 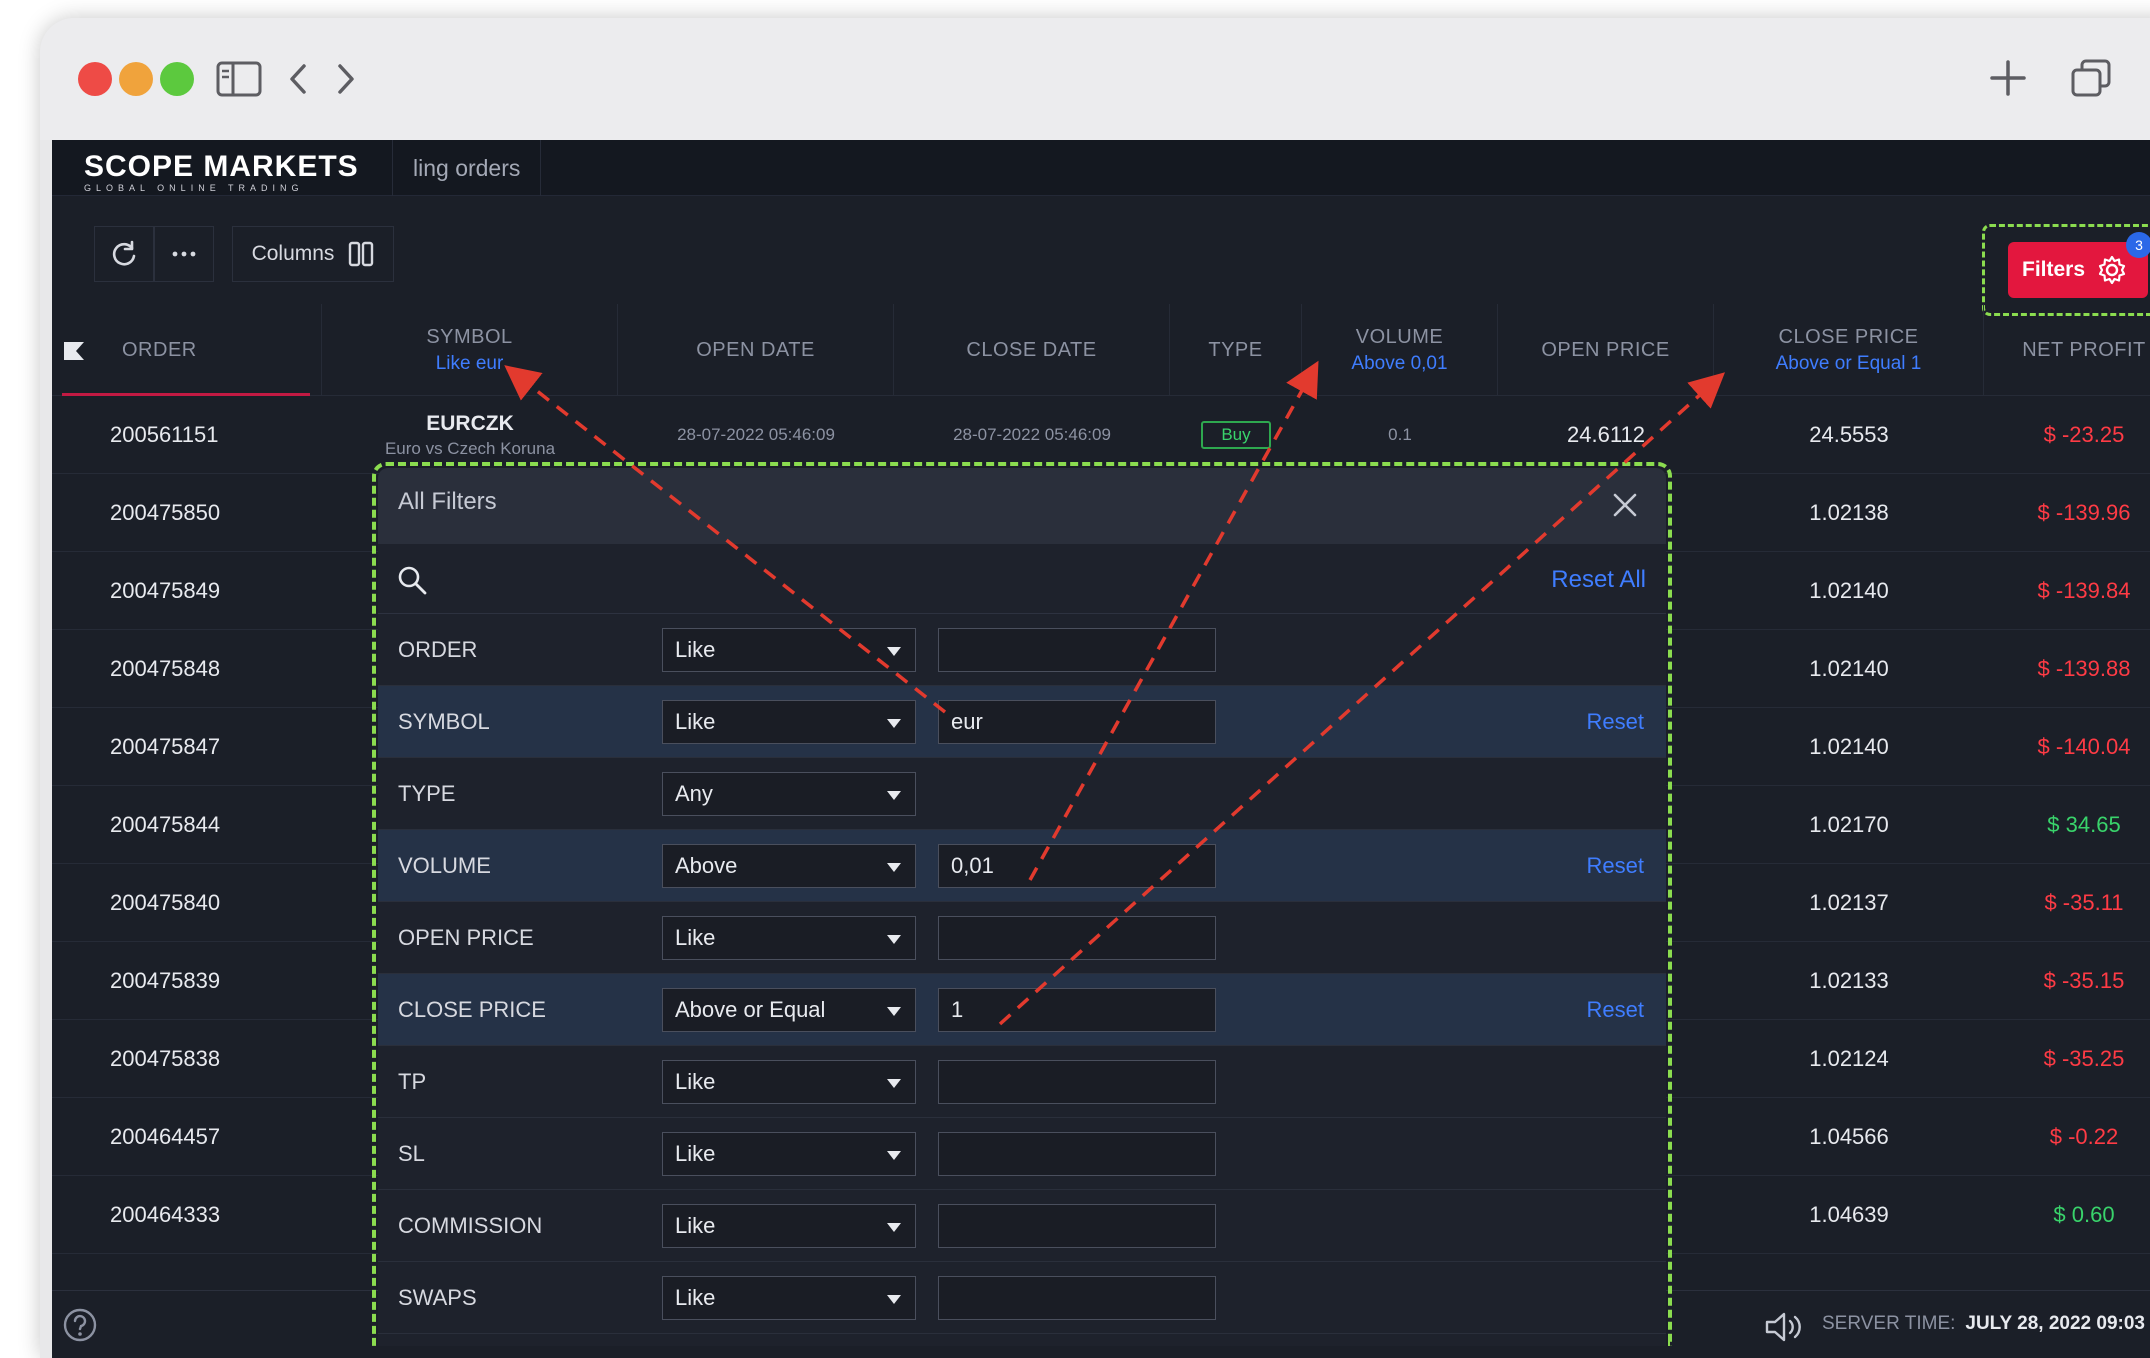 What do you see at coordinates (467, 168) in the screenshot?
I see `tab-pending-orders: ling orders` at bounding box center [467, 168].